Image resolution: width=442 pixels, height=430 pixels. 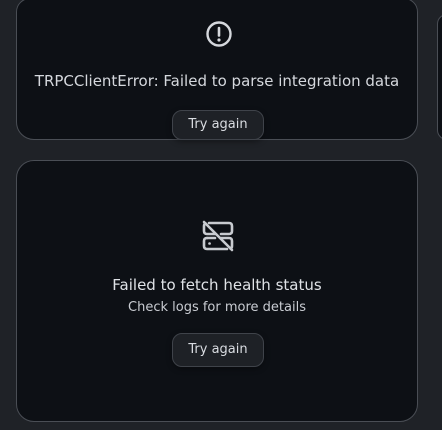 I want to click on adjacent-widget-card-edge, so click(x=439, y=77).